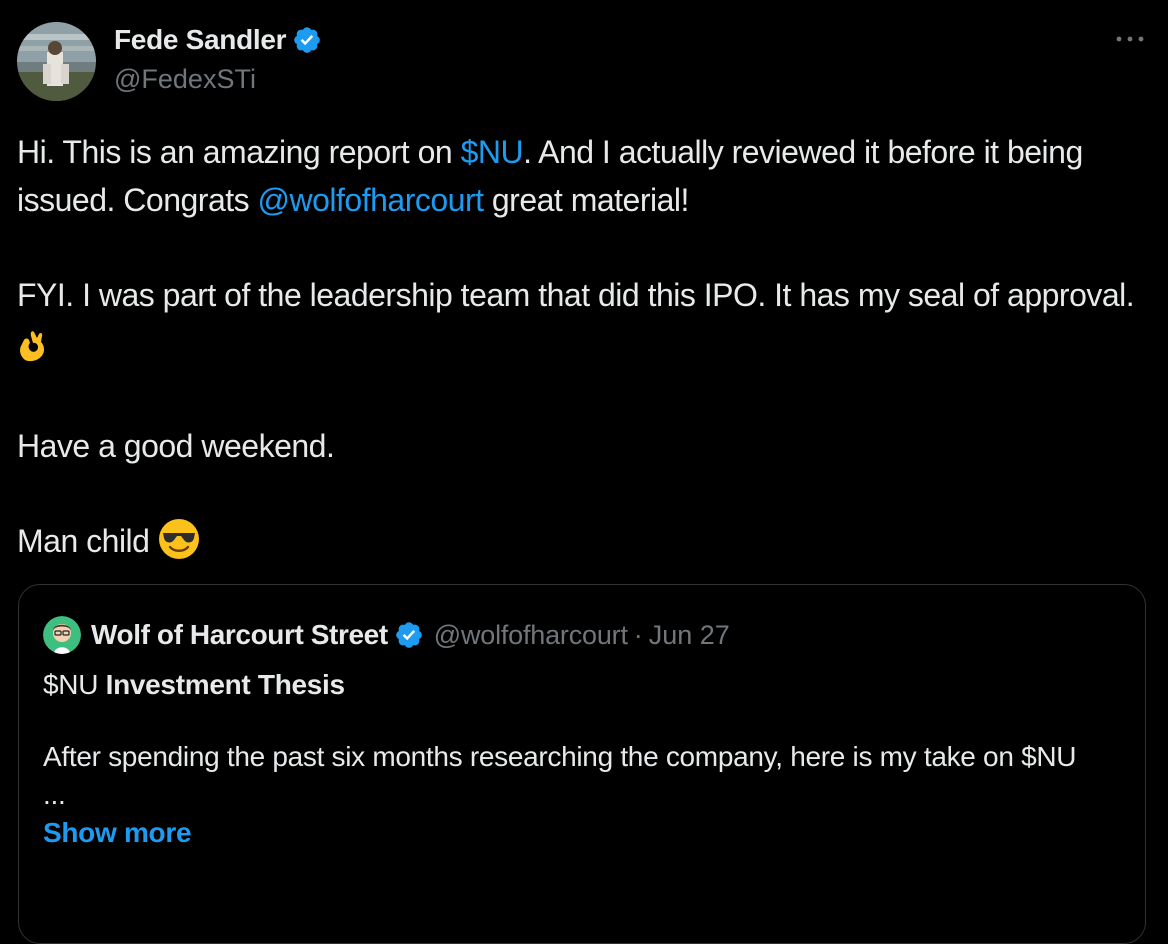  I want to click on quoted-author-handle: @wolfofharcourt, so click(531, 635).